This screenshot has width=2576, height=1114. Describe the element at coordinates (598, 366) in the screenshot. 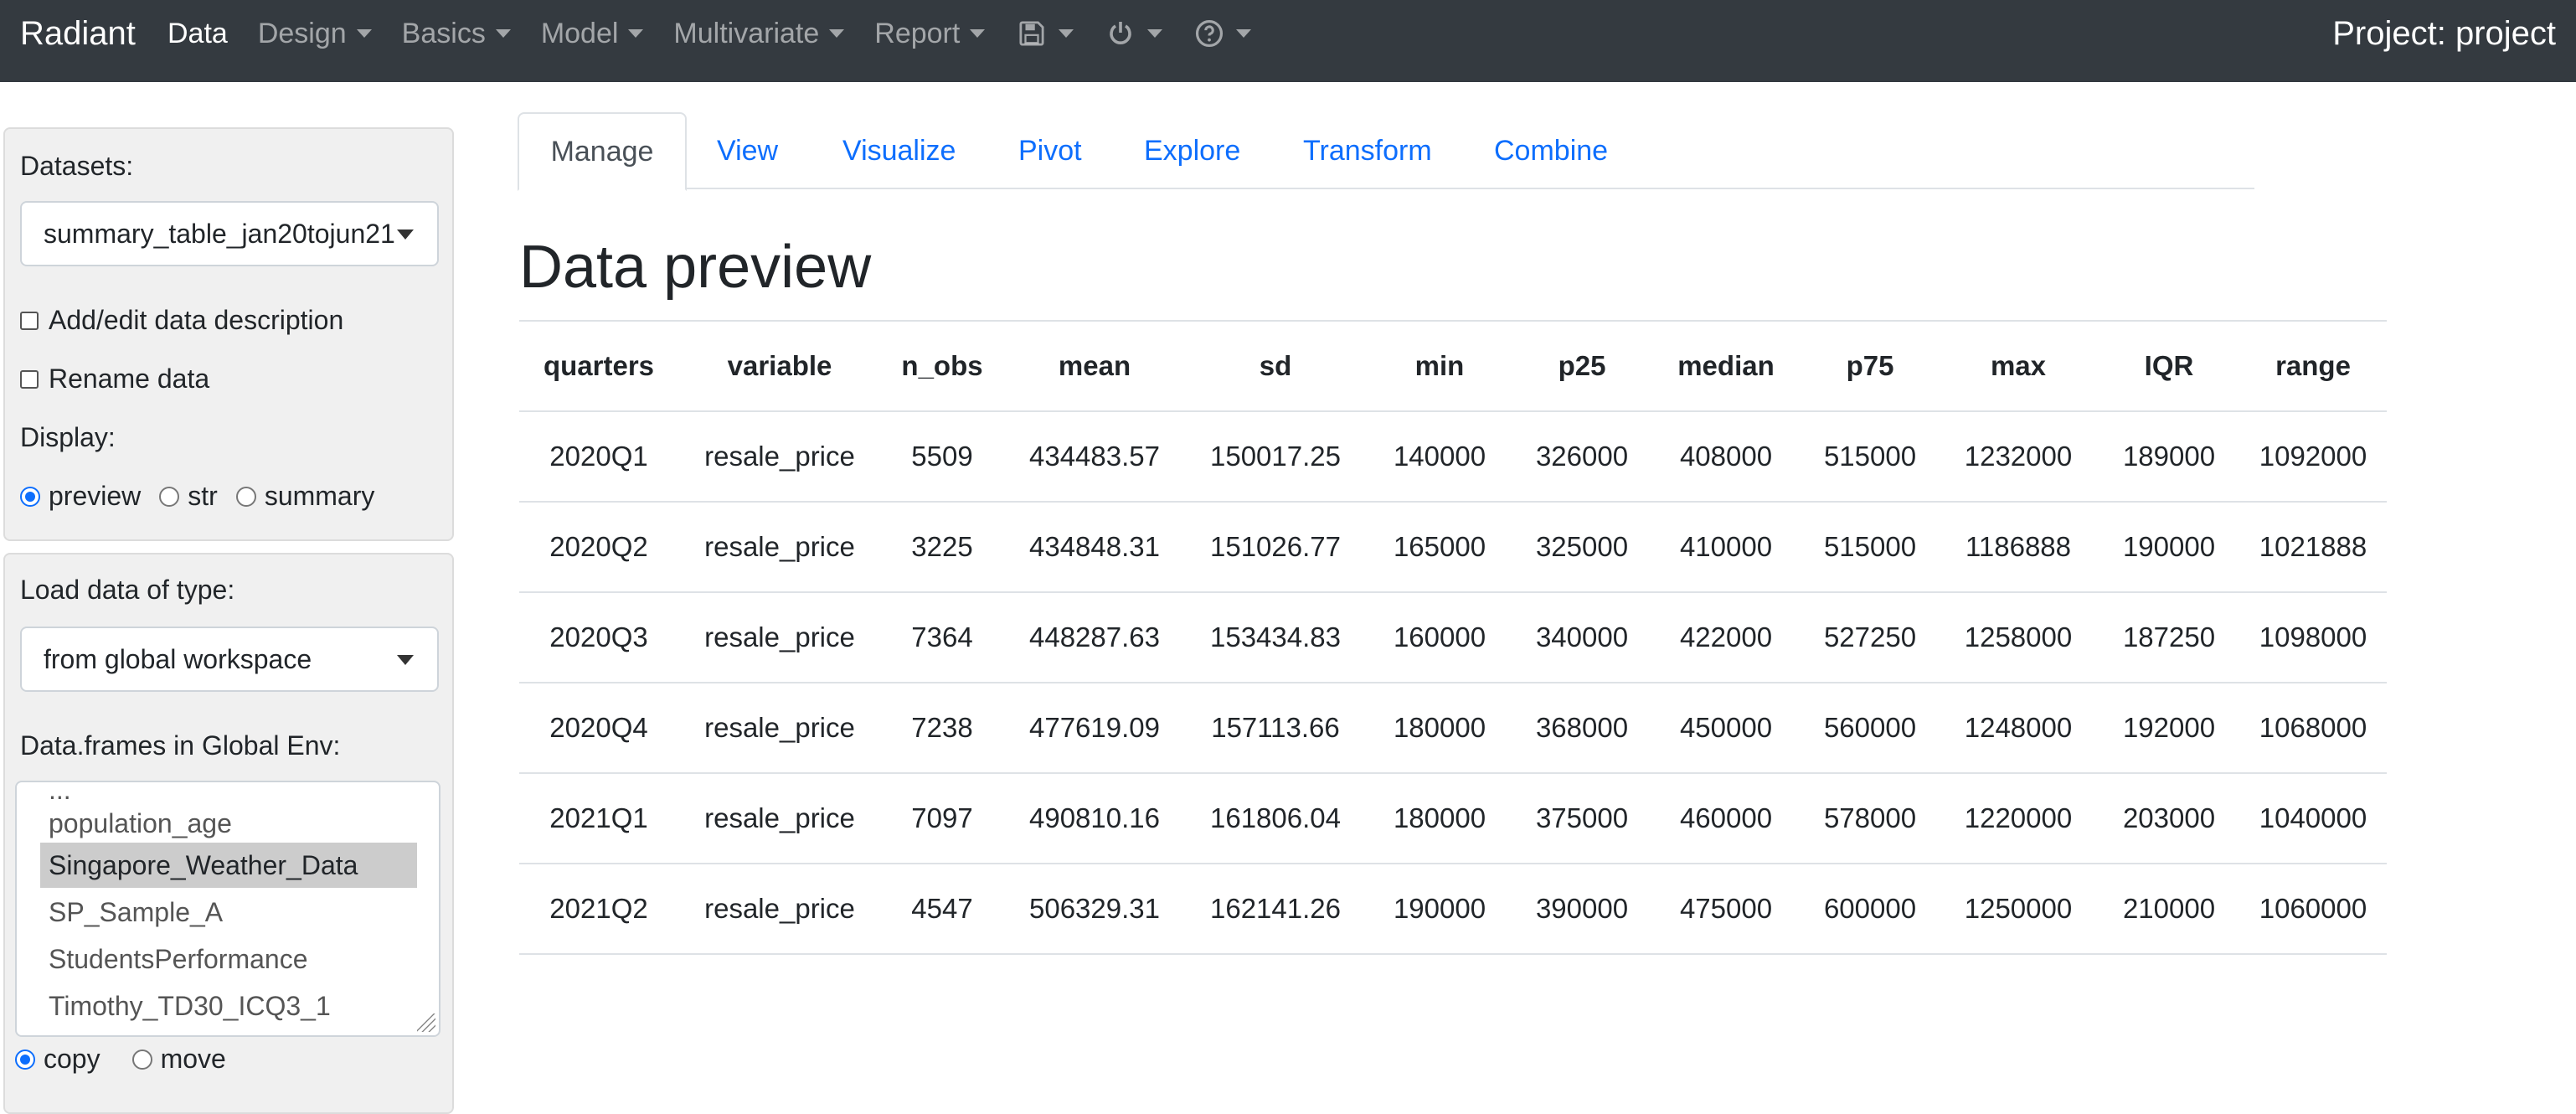

I see `column-header: quarters` at that location.